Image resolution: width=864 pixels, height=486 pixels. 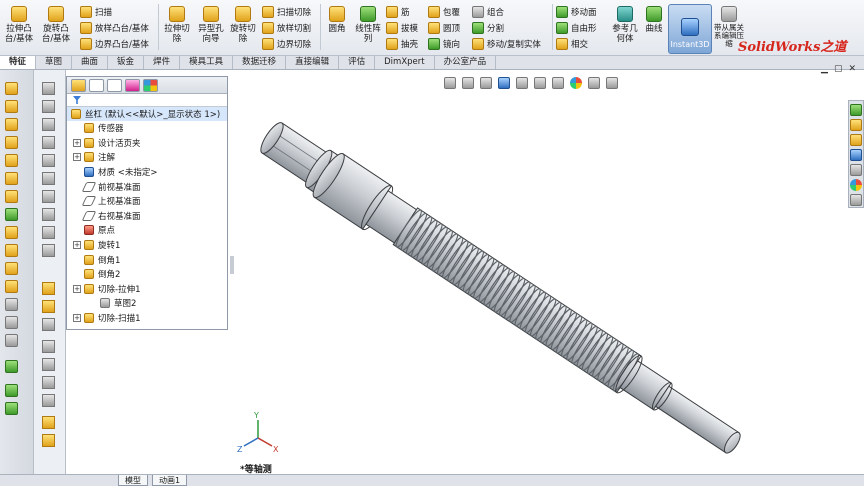 I want to click on tree-node: 原点, so click(x=147, y=230).